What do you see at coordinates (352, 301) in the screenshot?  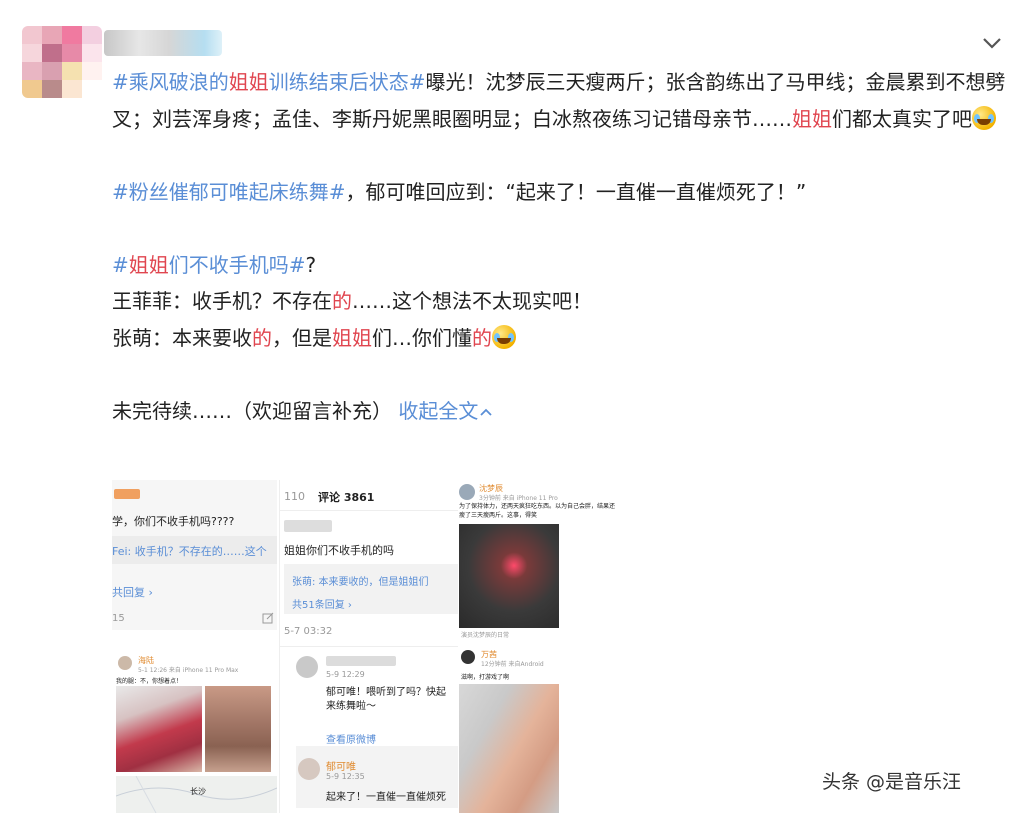 I see `quote-wang-feifei: 王菲菲：收手机？不存在的……这个想法不太现实吧！` at bounding box center [352, 301].